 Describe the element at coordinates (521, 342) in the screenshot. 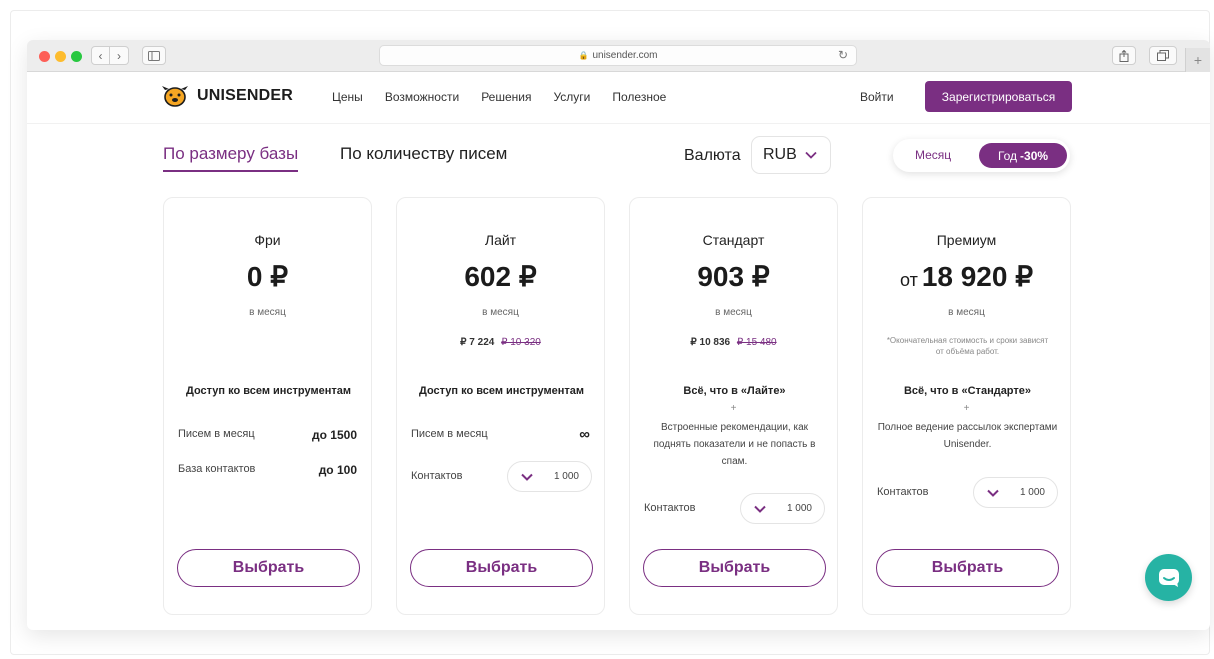

I see `annual-price-old: ₽ 10 320` at that location.